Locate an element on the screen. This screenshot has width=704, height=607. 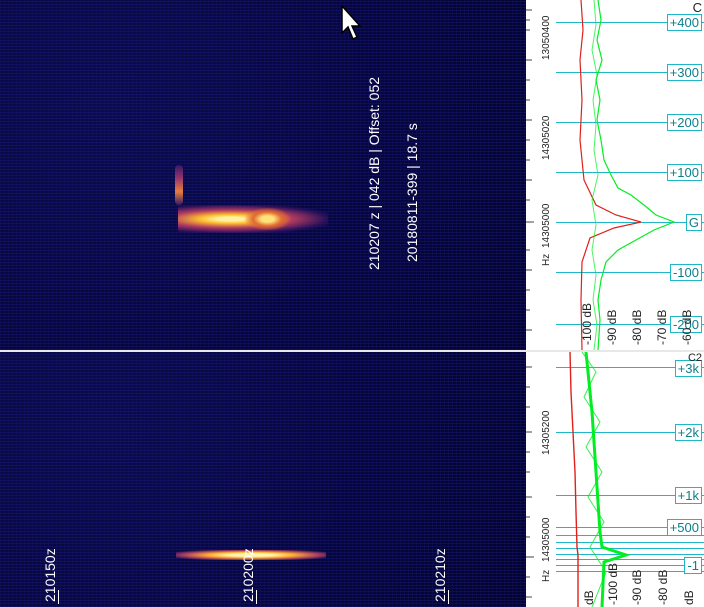
mouse-cursor-icon is located at coordinates (351, 23).